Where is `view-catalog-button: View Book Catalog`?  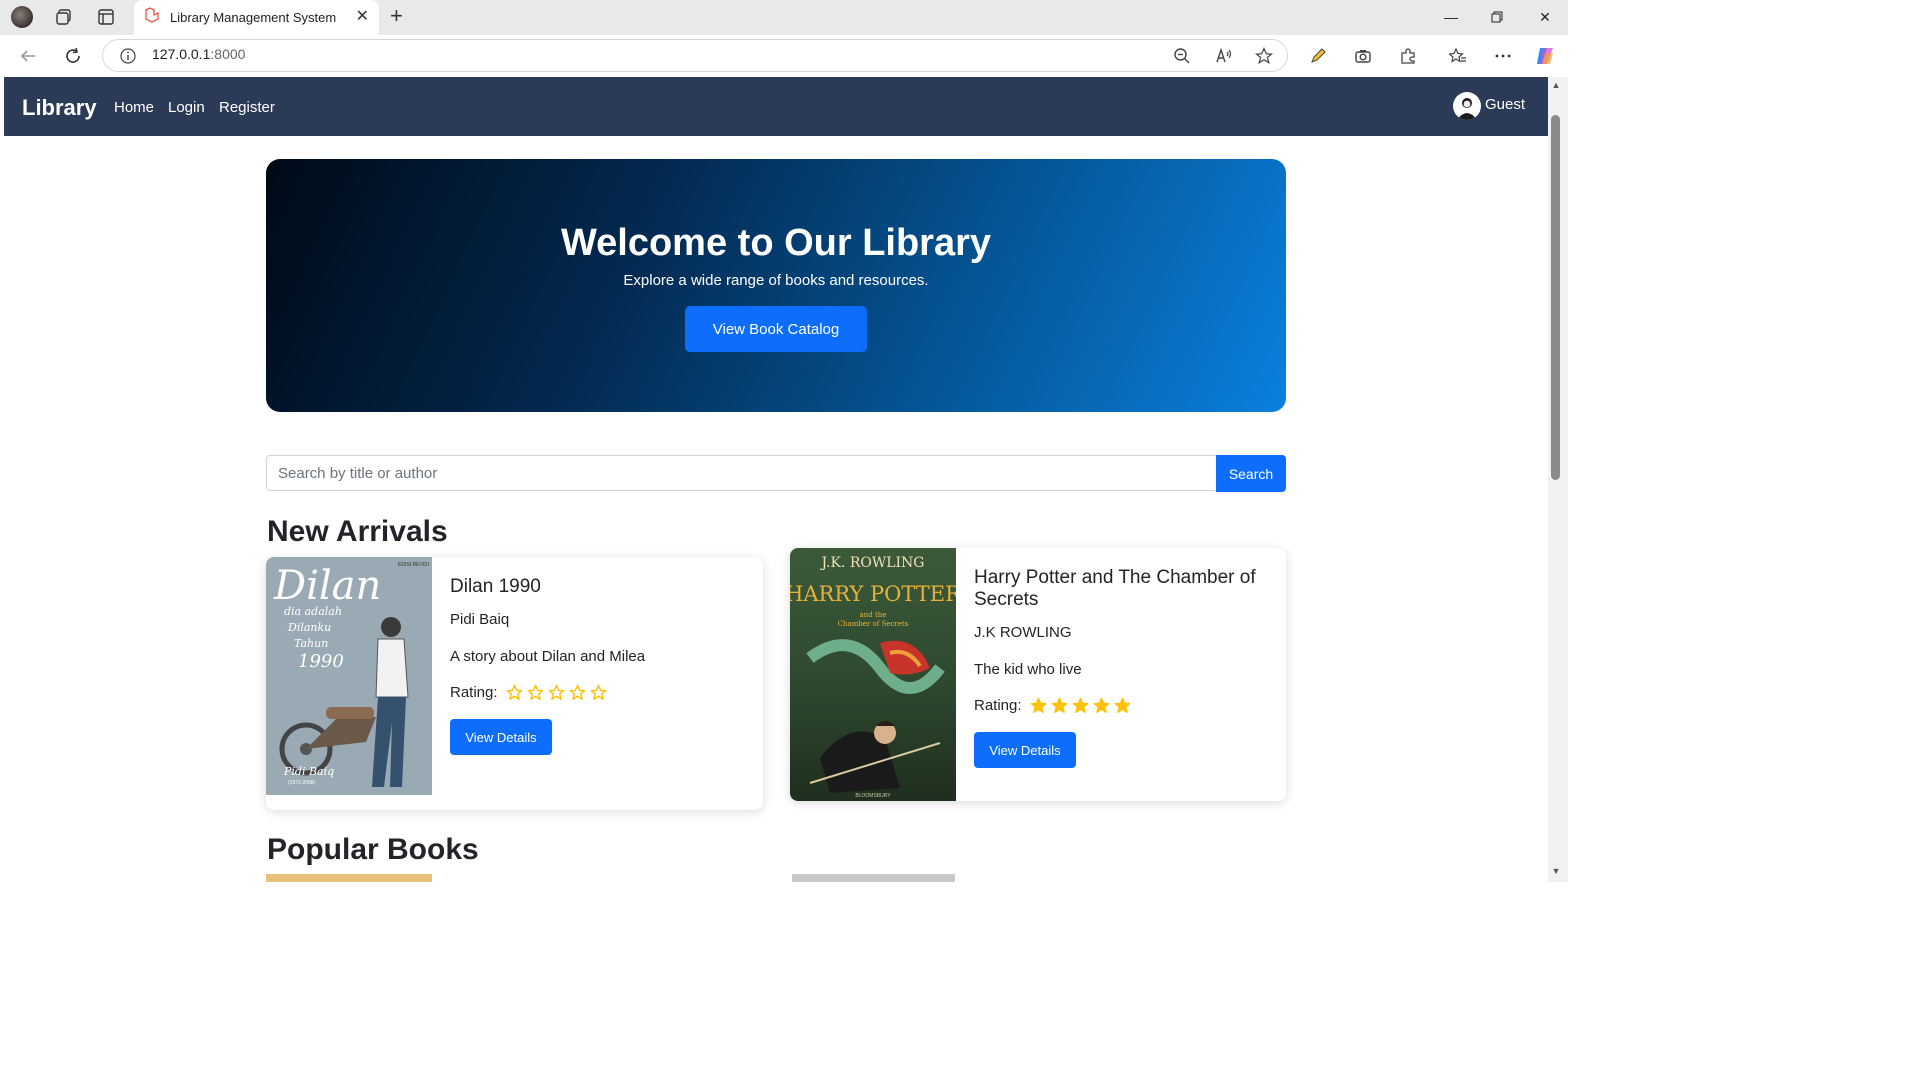 view-catalog-button: View Book Catalog is located at coordinates (776, 329).